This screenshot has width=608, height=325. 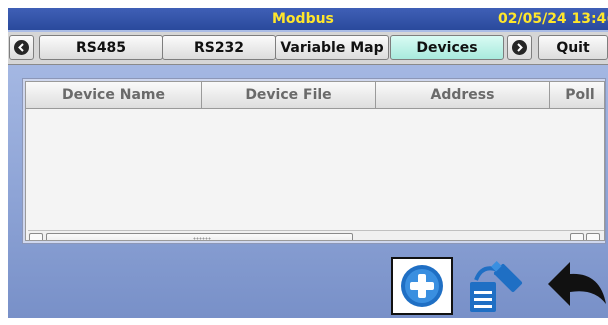 What do you see at coordinates (593, 239) in the screenshot?
I see `scroll-right-icon` at bounding box center [593, 239].